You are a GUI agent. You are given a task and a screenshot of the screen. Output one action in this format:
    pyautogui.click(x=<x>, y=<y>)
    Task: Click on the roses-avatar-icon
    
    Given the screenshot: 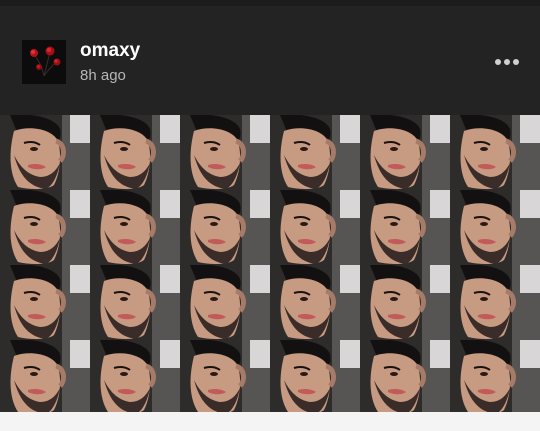 What is the action you would take?
    pyautogui.click(x=44, y=62)
    